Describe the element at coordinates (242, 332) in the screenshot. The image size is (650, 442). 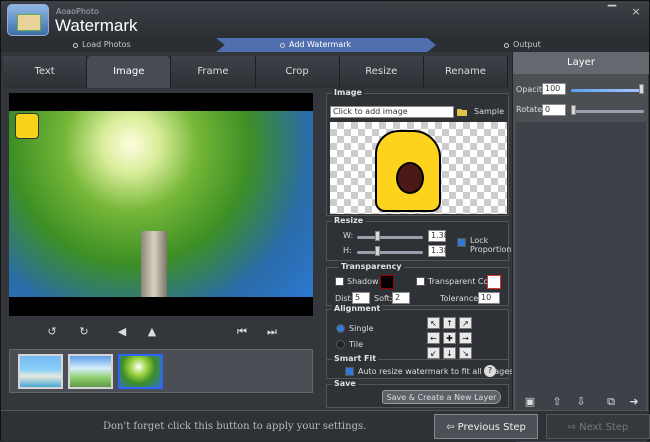
I see `previous-image-icon: ⏮` at that location.